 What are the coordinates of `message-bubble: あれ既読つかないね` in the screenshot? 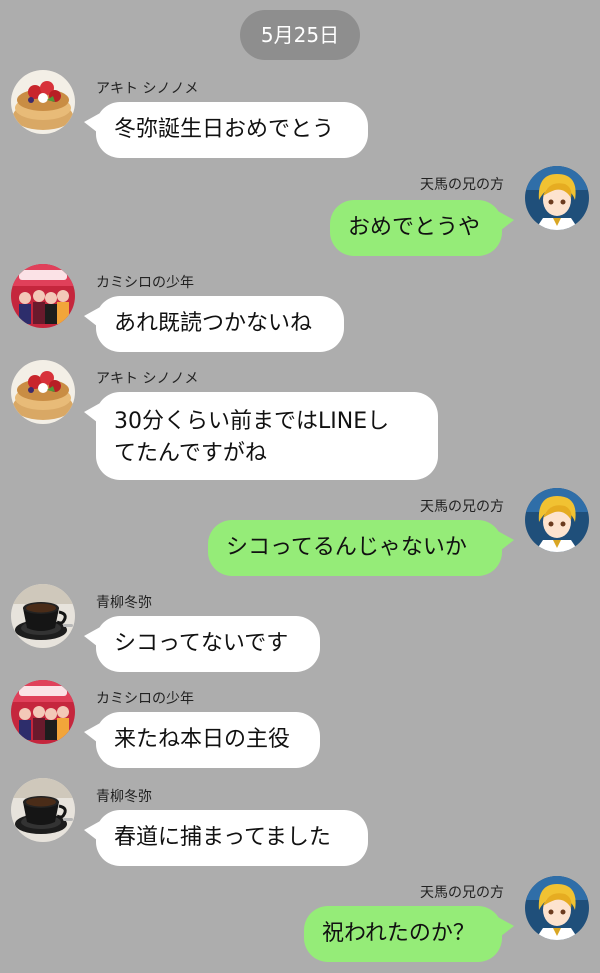 It's located at (214, 324).